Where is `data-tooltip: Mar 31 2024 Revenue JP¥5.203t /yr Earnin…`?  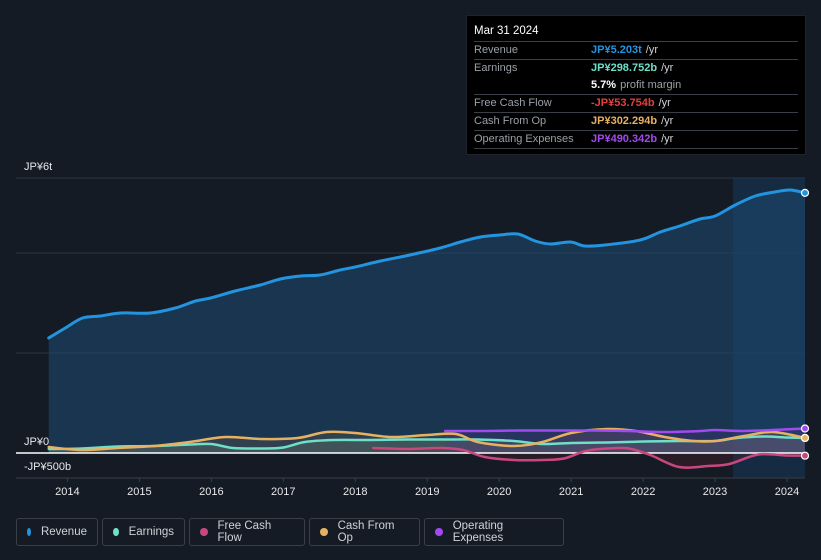 data-tooltip: Mar 31 2024 Revenue JP¥5.203t /yr Earnin… is located at coordinates (636, 85).